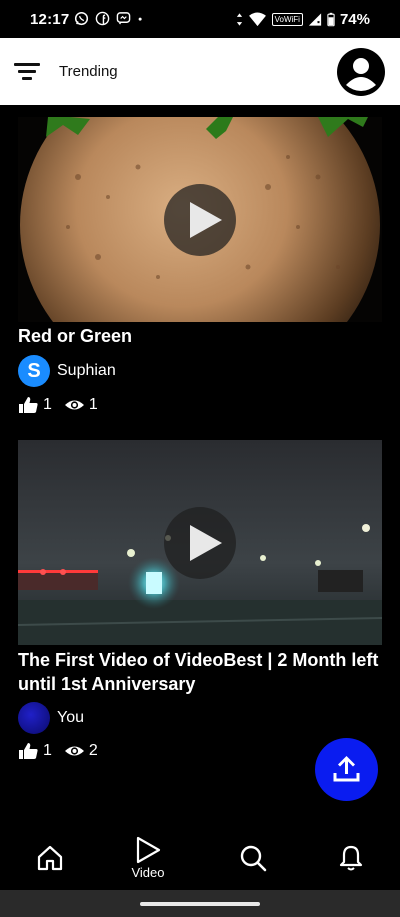 The height and width of the screenshot is (917, 400). I want to click on data-arrows-icon, so click(239, 19).